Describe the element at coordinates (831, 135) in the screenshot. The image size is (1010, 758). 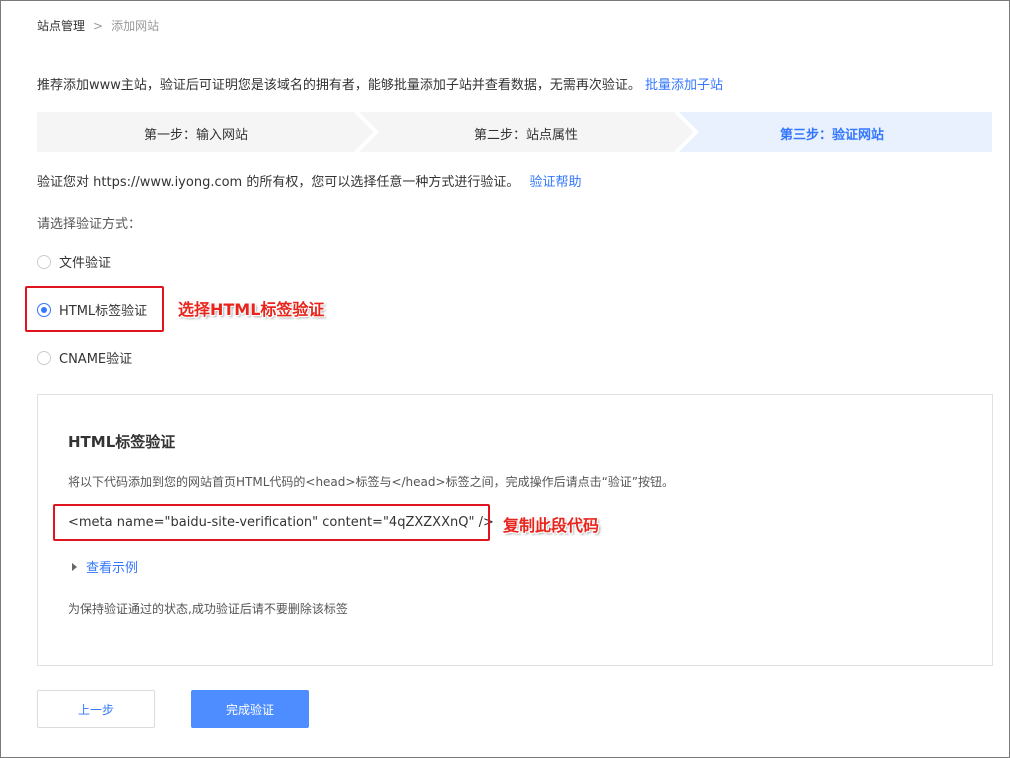
I see `step-3-label: 第三步：验证网站` at that location.